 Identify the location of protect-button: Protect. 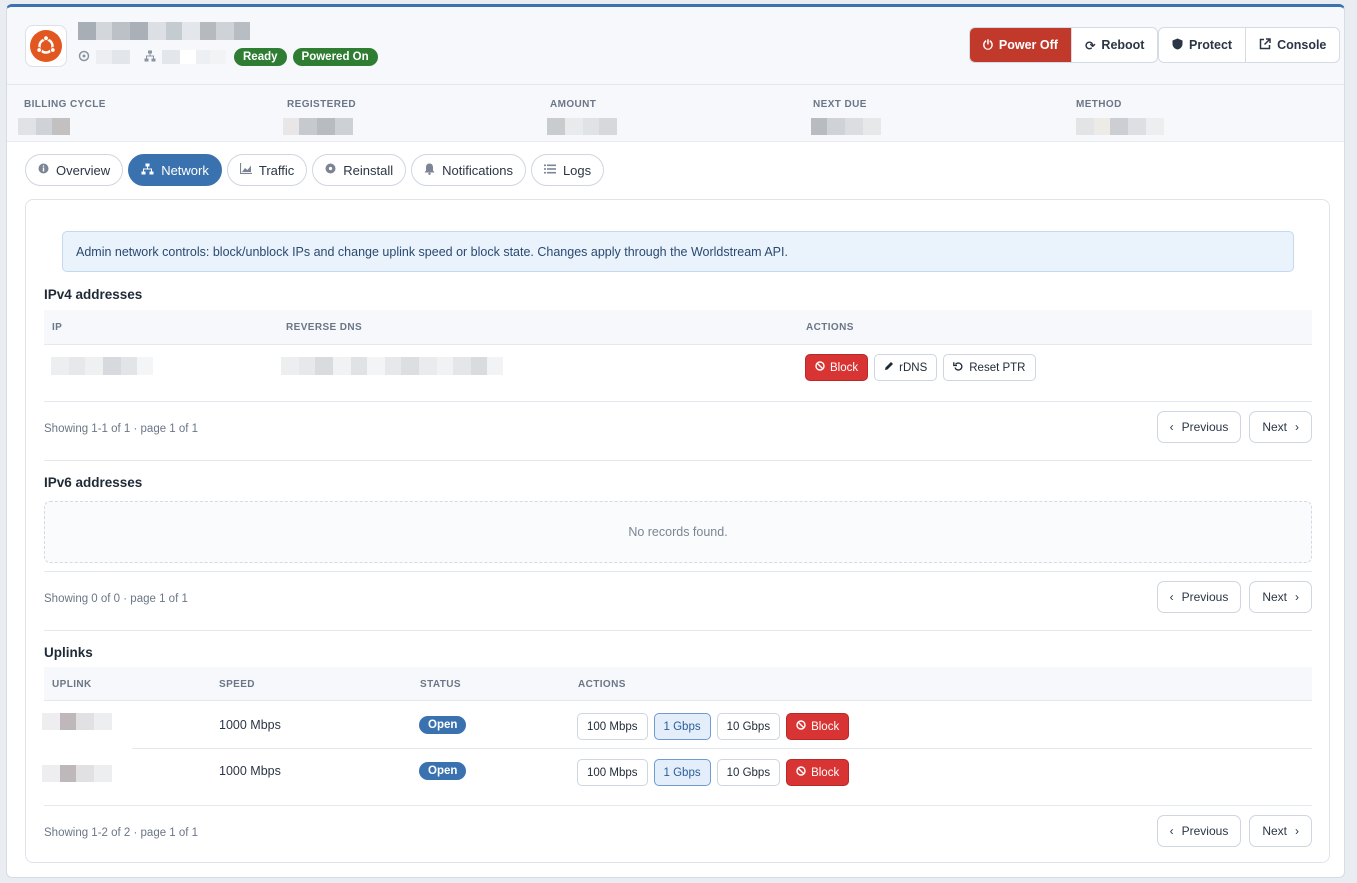
(1203, 45).